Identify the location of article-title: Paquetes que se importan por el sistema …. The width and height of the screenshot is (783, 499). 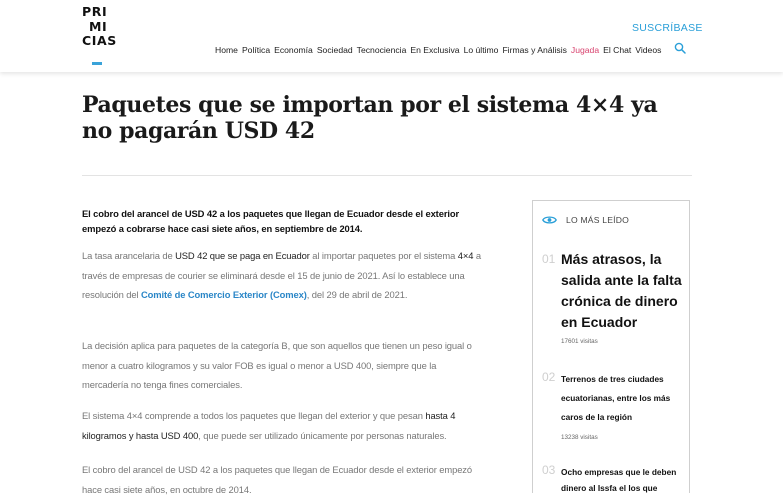
(370, 118).